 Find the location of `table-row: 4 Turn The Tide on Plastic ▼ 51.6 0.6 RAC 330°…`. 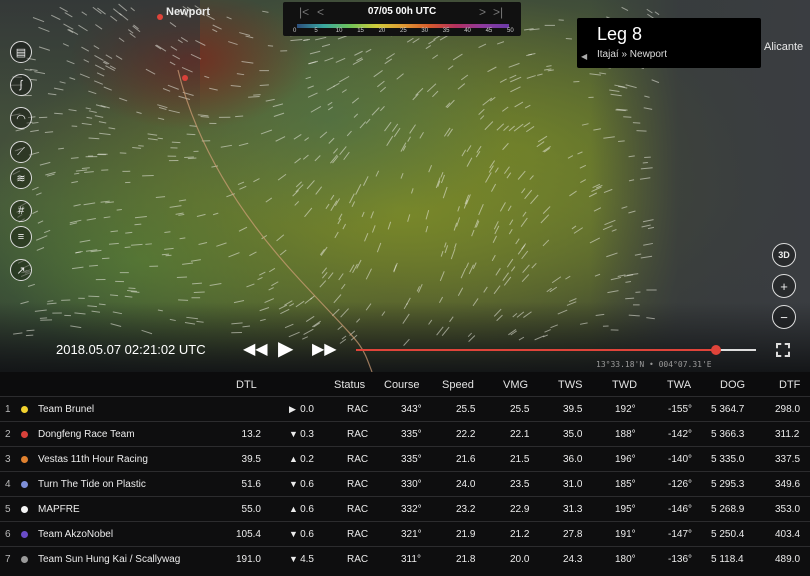

table-row: 4 Turn The Tide on Plastic ▼ 51.6 0.6 RAC 330°… is located at coordinates (405, 483).